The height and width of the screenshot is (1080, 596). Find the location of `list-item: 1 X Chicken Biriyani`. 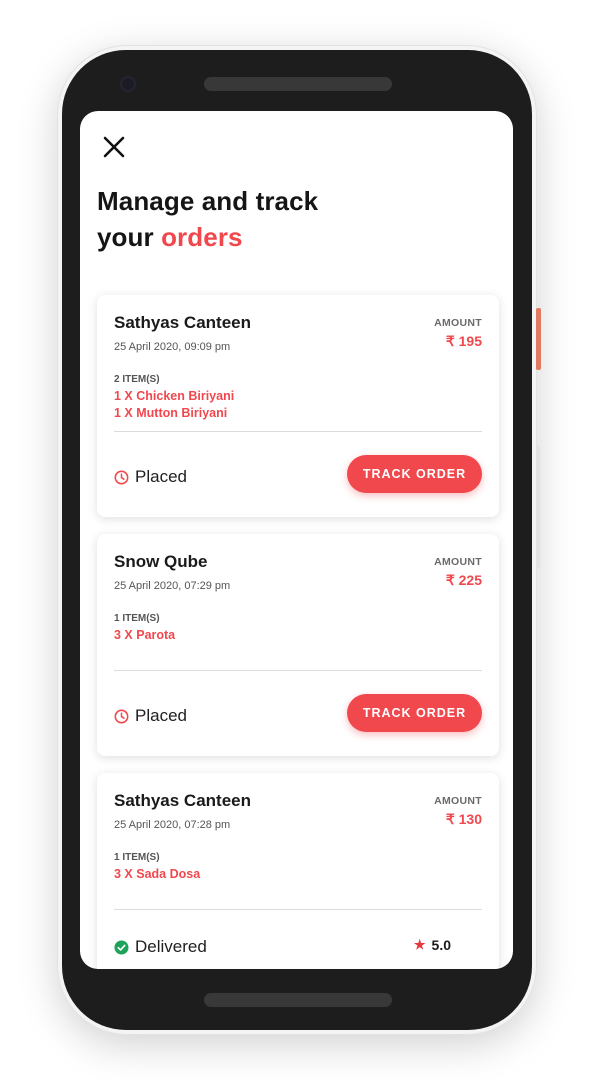

list-item: 1 X Chicken Biriyani is located at coordinates (174, 396).